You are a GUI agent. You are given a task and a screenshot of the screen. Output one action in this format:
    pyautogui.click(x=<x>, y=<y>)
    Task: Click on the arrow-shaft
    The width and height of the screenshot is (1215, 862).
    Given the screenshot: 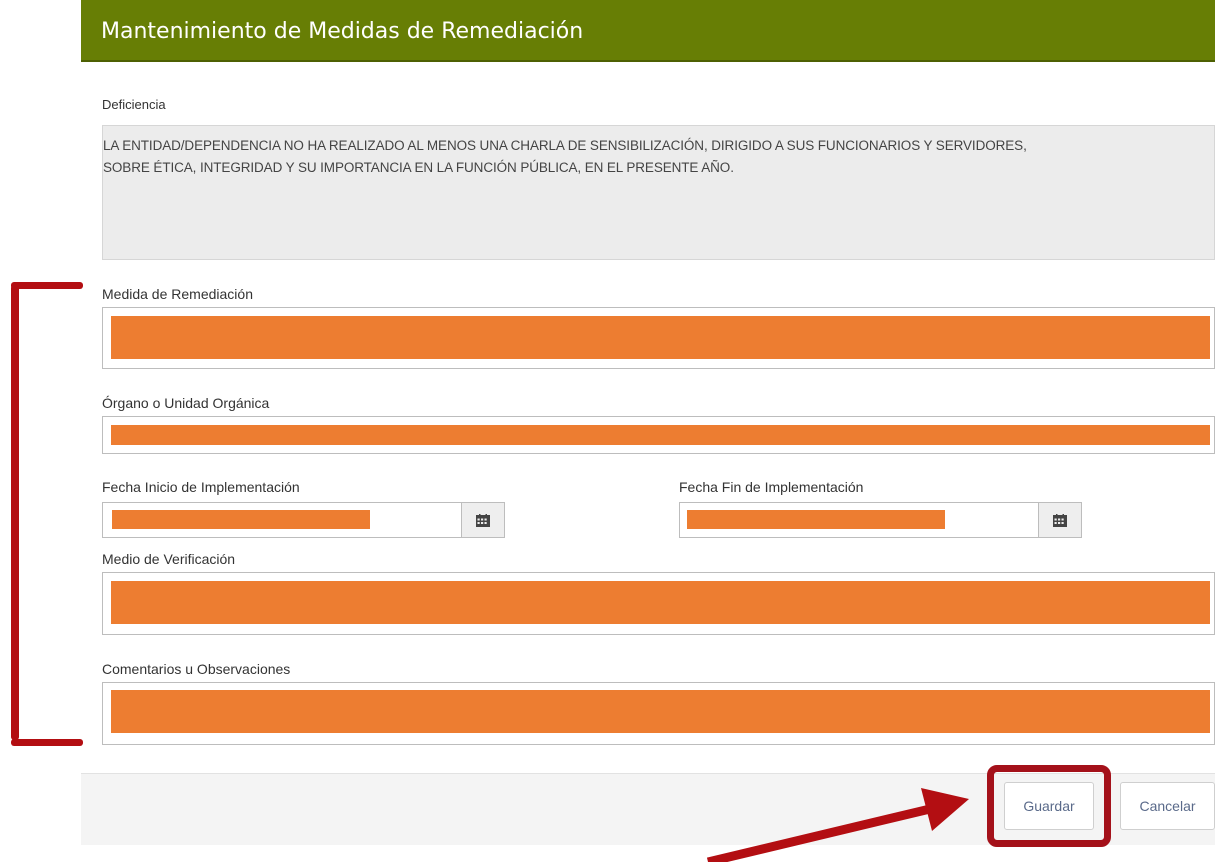 What is the action you would take?
    pyautogui.click(x=819, y=833)
    